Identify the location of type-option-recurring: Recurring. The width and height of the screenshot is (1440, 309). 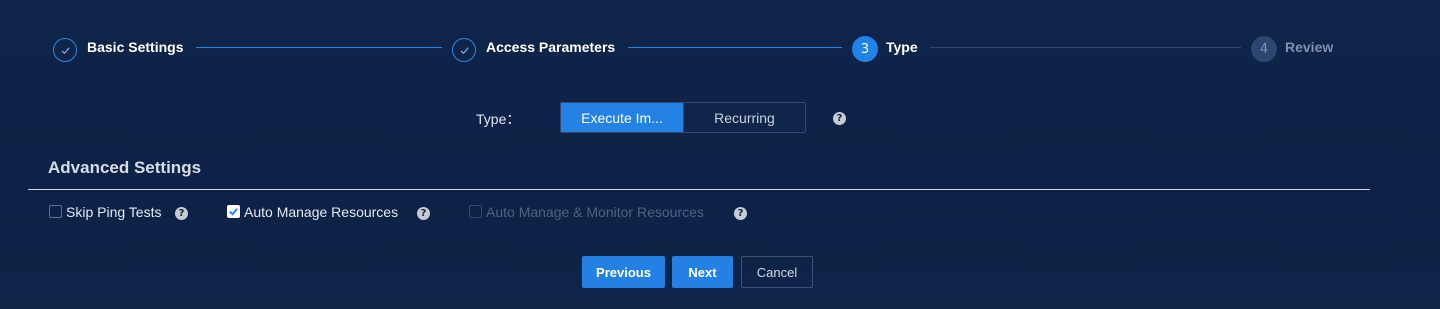
(744, 117).